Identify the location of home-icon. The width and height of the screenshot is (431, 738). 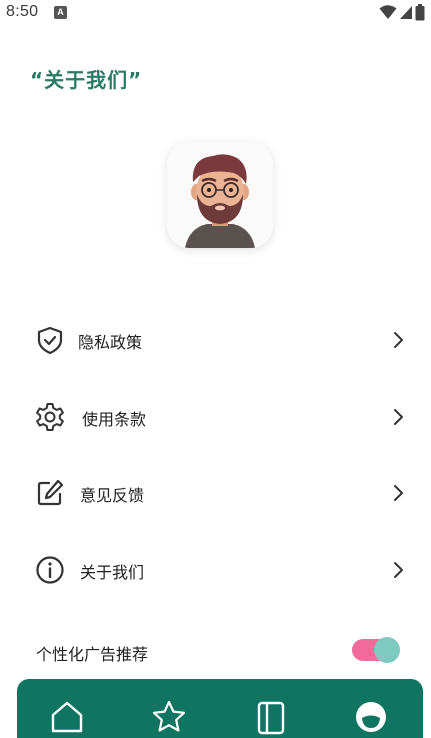
(67, 717).